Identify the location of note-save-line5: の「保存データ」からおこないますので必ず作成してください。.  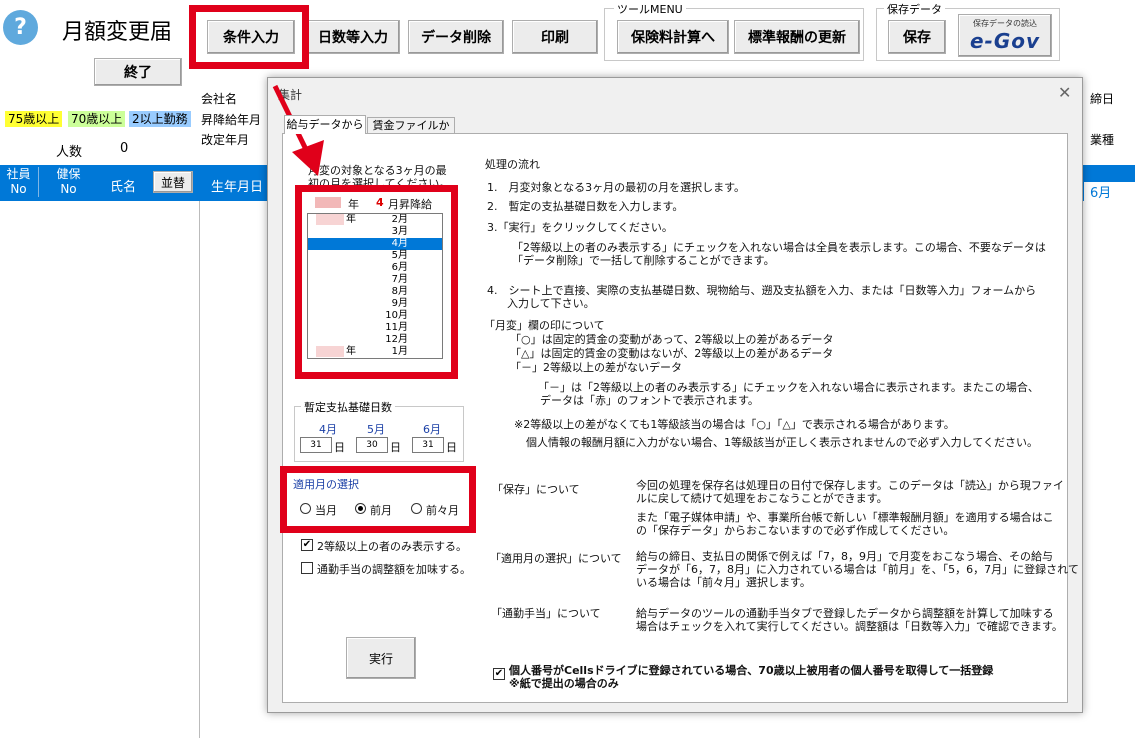
(795, 530).